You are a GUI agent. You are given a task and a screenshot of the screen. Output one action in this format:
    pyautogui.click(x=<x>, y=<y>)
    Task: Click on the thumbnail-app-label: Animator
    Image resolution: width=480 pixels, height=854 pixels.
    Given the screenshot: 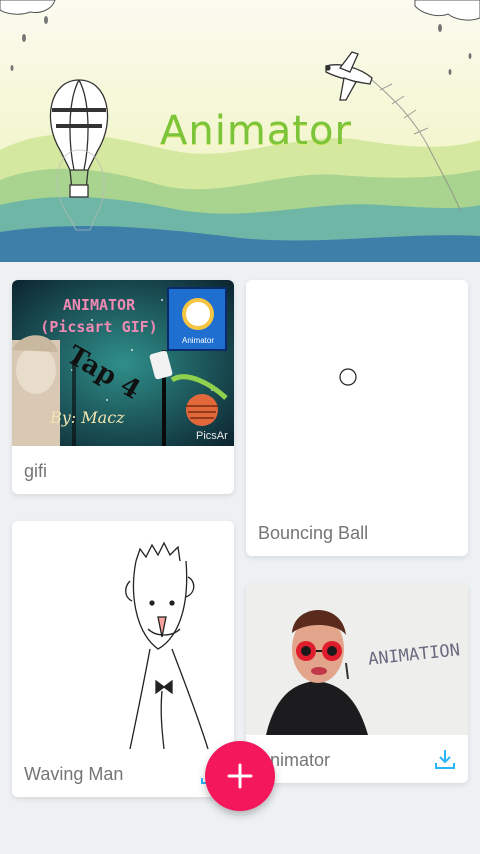 What is the action you would take?
    pyautogui.click(x=197, y=340)
    